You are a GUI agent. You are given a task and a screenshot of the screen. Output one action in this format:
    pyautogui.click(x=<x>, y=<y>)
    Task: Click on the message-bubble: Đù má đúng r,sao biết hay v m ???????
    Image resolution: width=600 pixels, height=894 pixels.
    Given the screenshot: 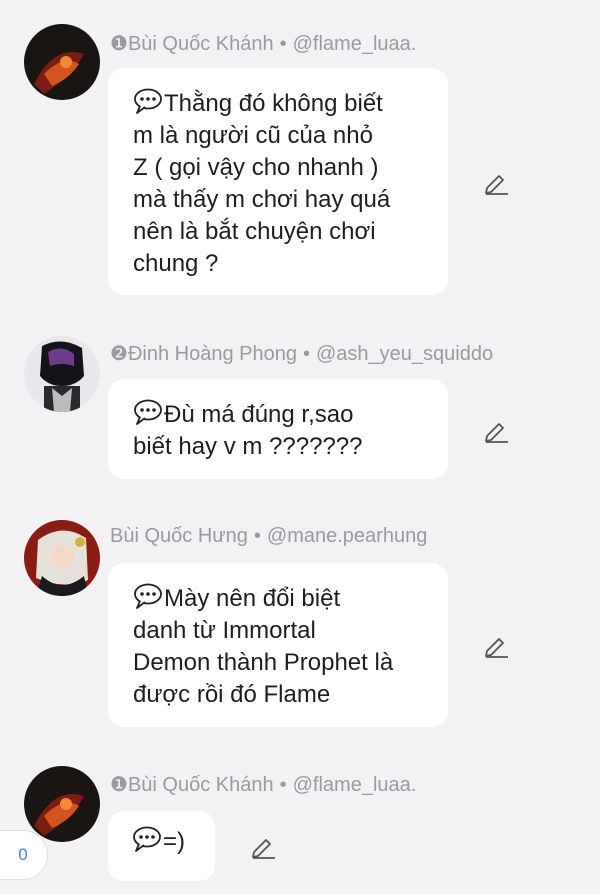 What is the action you would take?
    pyautogui.click(x=278, y=429)
    